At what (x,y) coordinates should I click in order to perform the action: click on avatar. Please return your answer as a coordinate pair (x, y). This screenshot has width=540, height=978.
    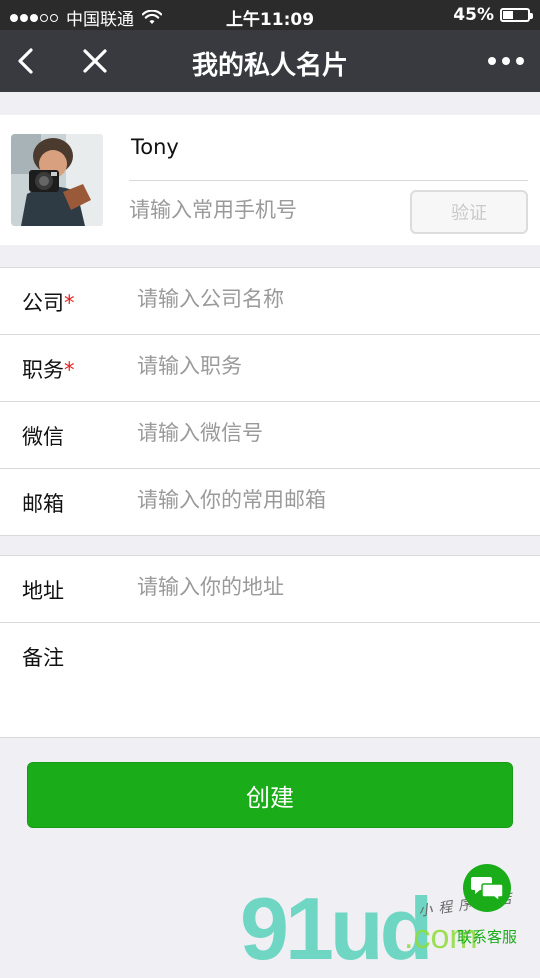
    Looking at the image, I should click on (57, 180).